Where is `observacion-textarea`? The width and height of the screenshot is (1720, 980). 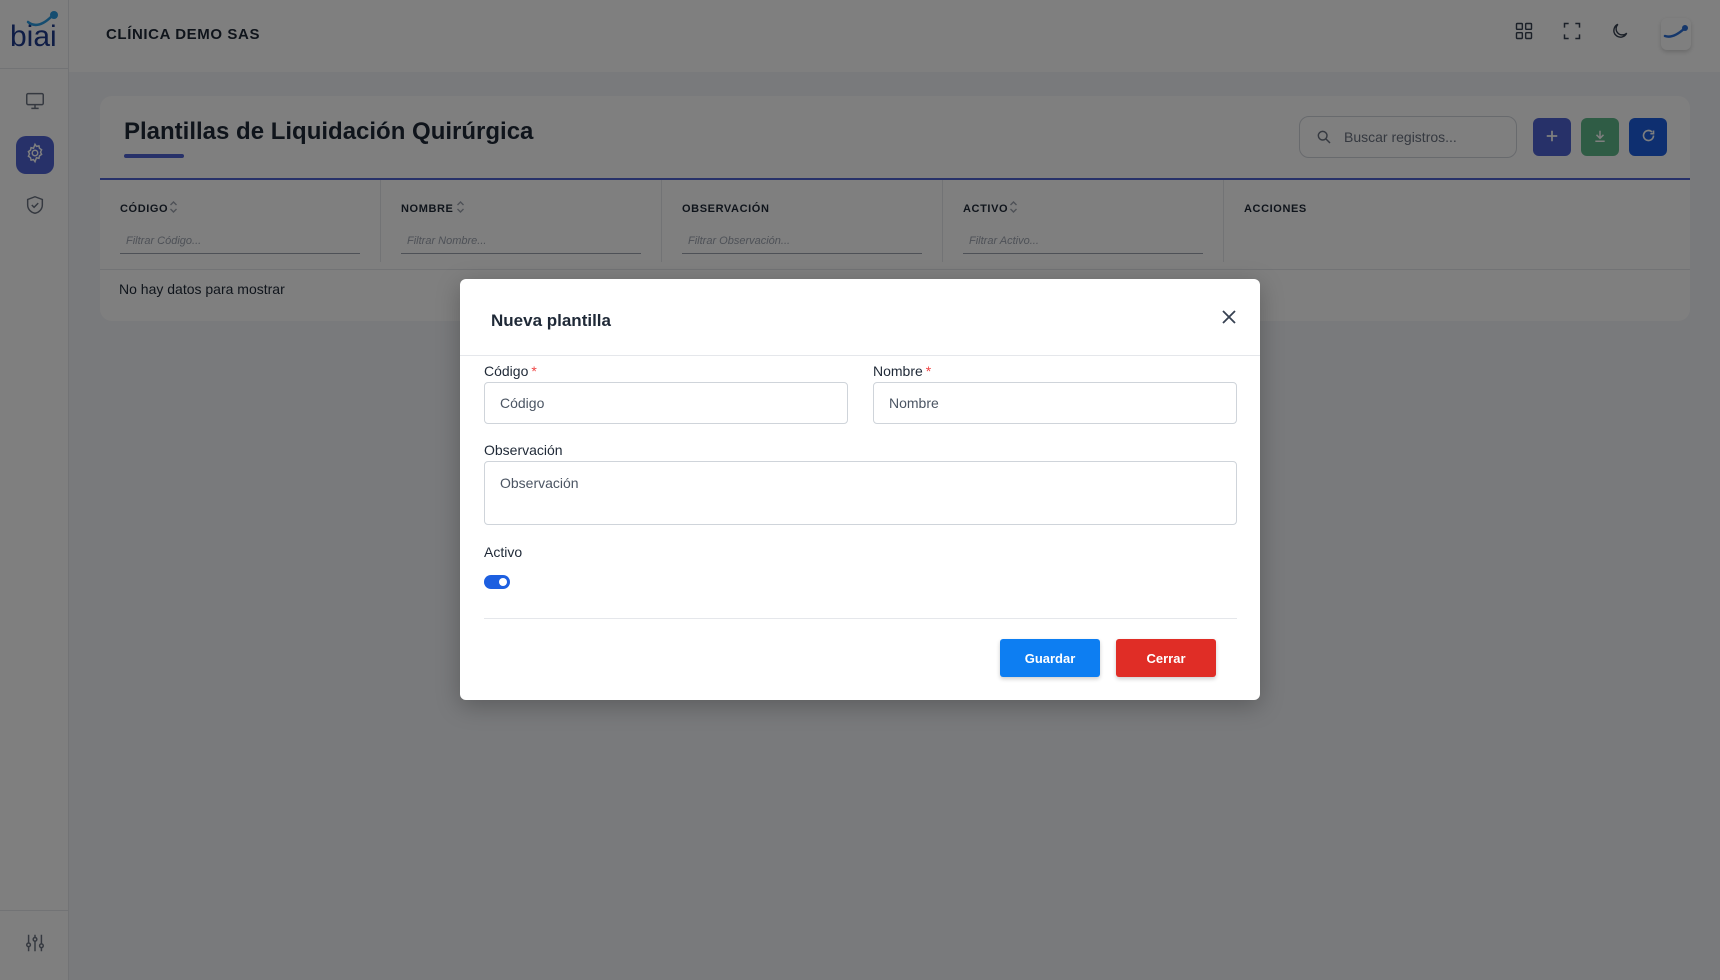 observacion-textarea is located at coordinates (860, 493).